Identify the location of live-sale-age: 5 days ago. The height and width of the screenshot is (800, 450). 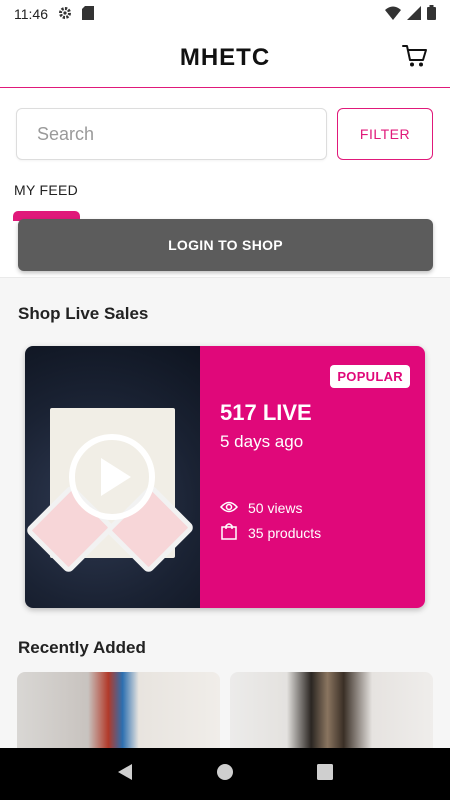
(262, 441).